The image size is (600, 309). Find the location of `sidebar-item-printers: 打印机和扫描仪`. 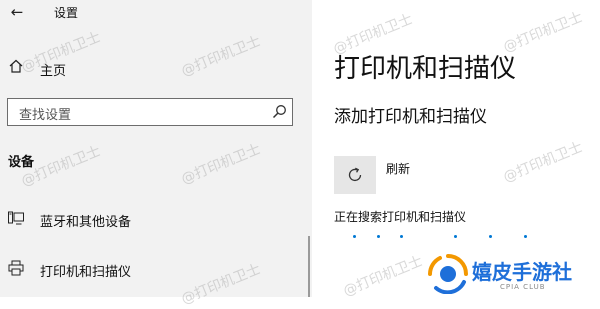

sidebar-item-printers: 打印机和扫描仪 is located at coordinates (156, 268).